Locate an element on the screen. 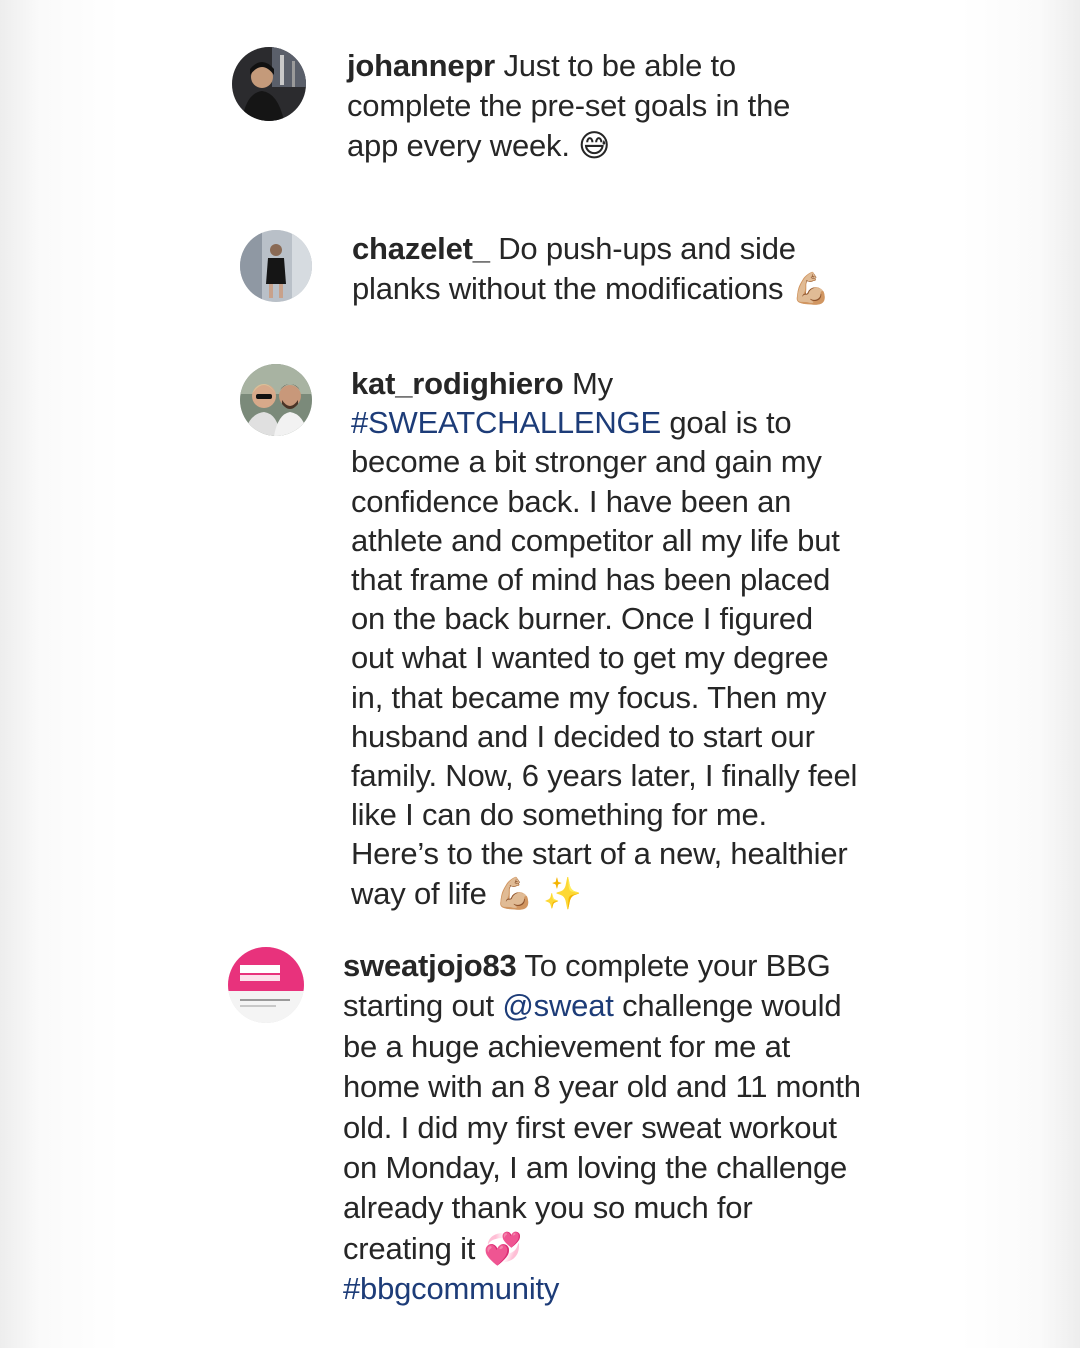 This screenshot has height=1348, width=1080. hashtag-link: #SWEATCHALLENGE is located at coordinates (506, 422).